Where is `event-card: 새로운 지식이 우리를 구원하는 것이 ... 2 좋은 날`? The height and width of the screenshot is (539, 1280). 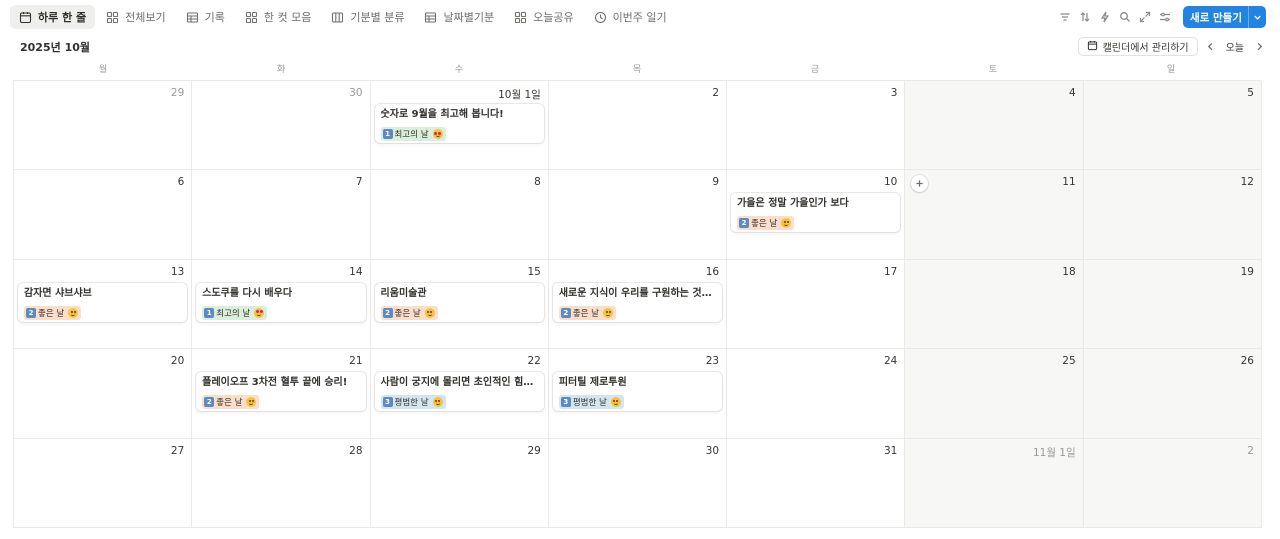 event-card: 새로운 지식이 우리를 구원하는 것이 ... 2 좋은 날 is located at coordinates (637, 302).